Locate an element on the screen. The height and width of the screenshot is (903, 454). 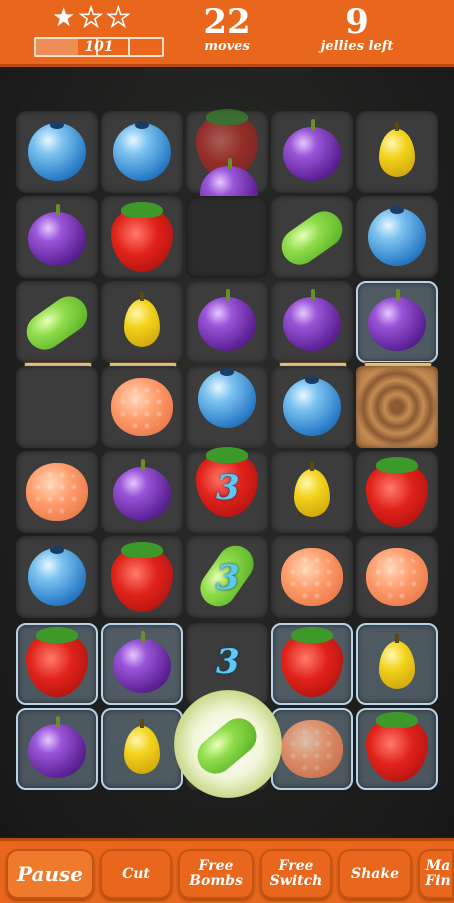
jellies-counter: 9 jellies left is located at coordinates (357, 29).